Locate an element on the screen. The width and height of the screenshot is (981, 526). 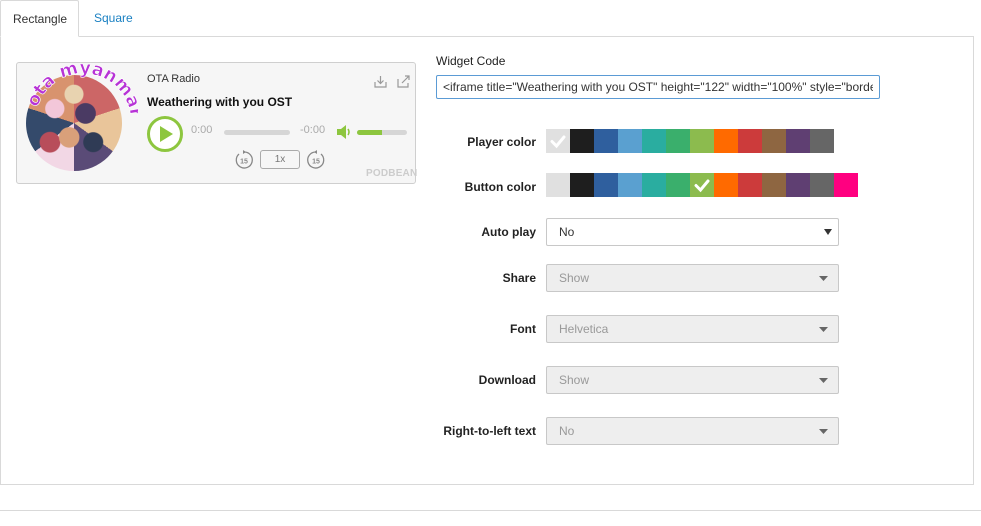
play-icon is located at coordinates (166, 134).